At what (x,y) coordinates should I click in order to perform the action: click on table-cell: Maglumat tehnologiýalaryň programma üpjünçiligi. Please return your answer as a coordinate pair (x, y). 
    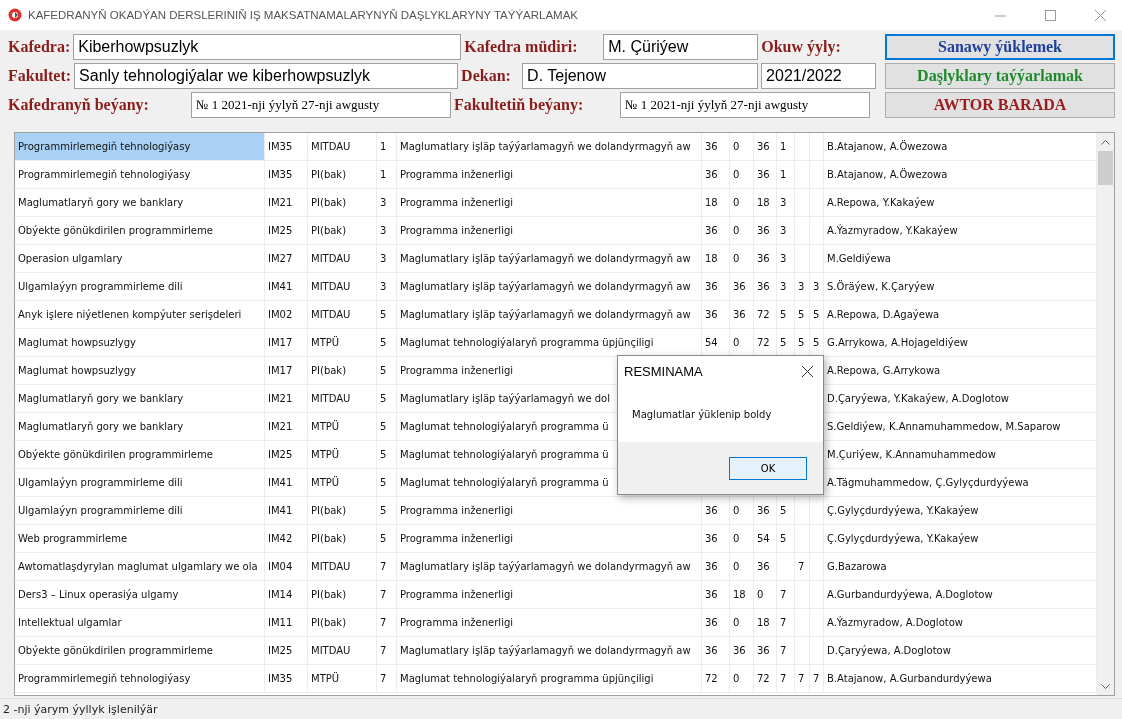
    Looking at the image, I should click on (527, 342).